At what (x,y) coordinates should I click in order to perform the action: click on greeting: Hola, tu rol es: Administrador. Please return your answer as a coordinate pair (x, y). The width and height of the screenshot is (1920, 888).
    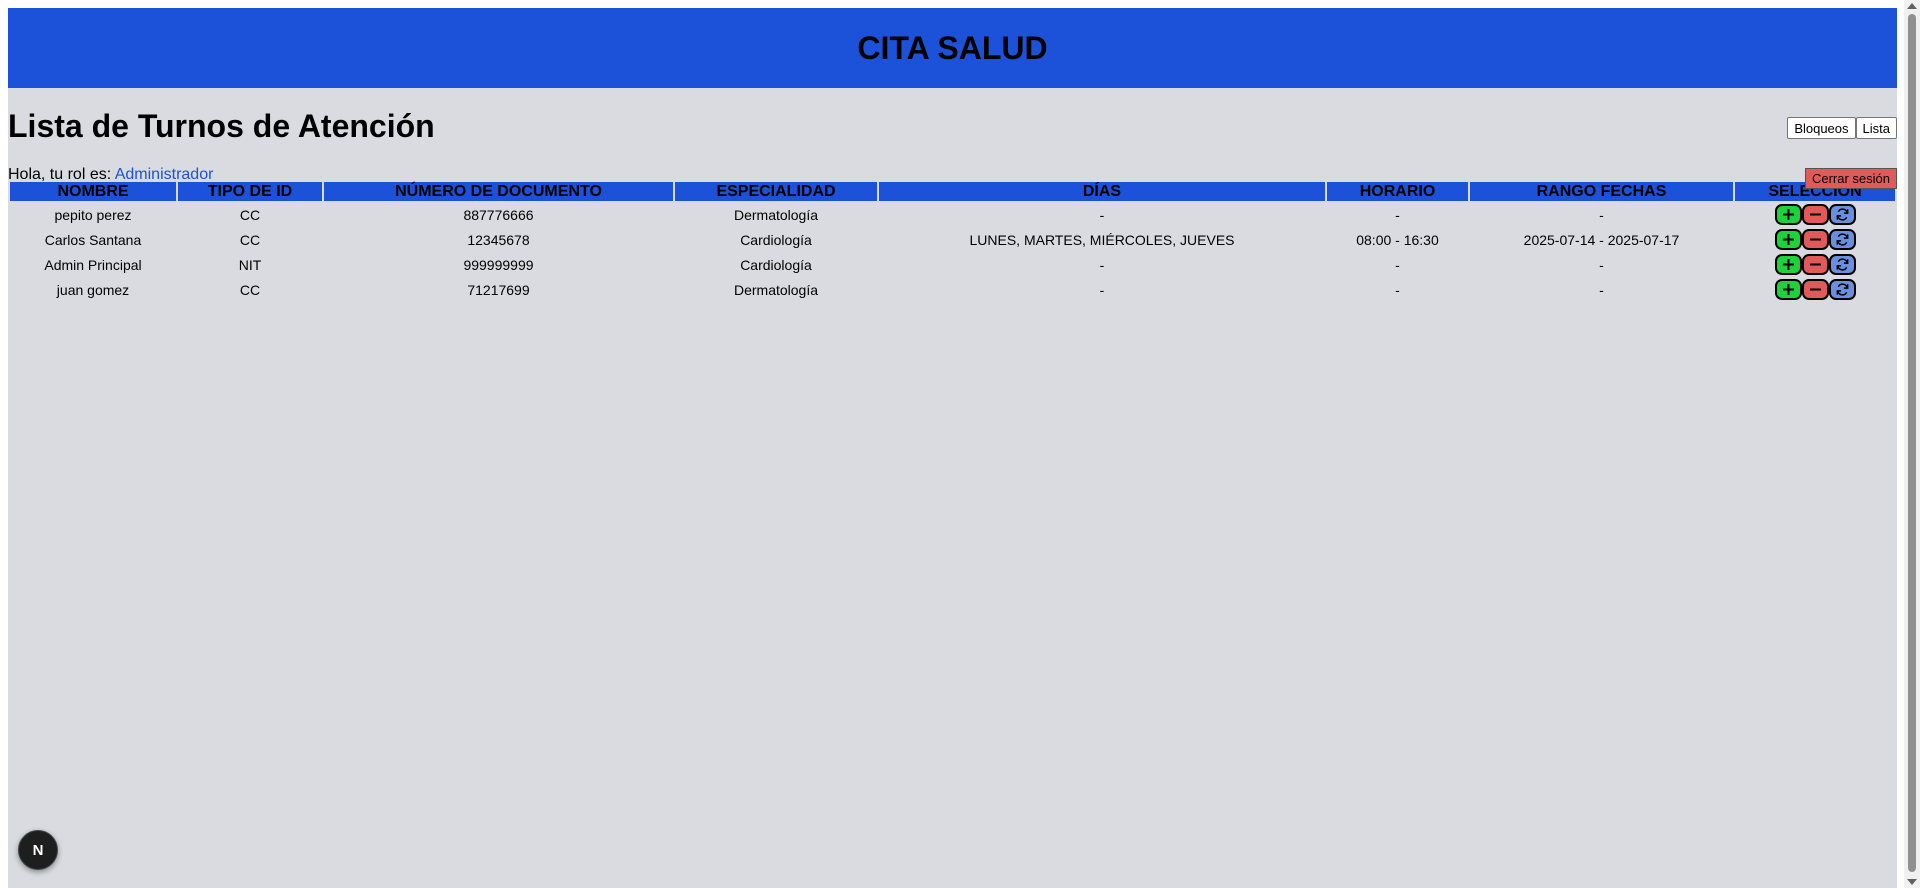
    Looking at the image, I should click on (110, 175).